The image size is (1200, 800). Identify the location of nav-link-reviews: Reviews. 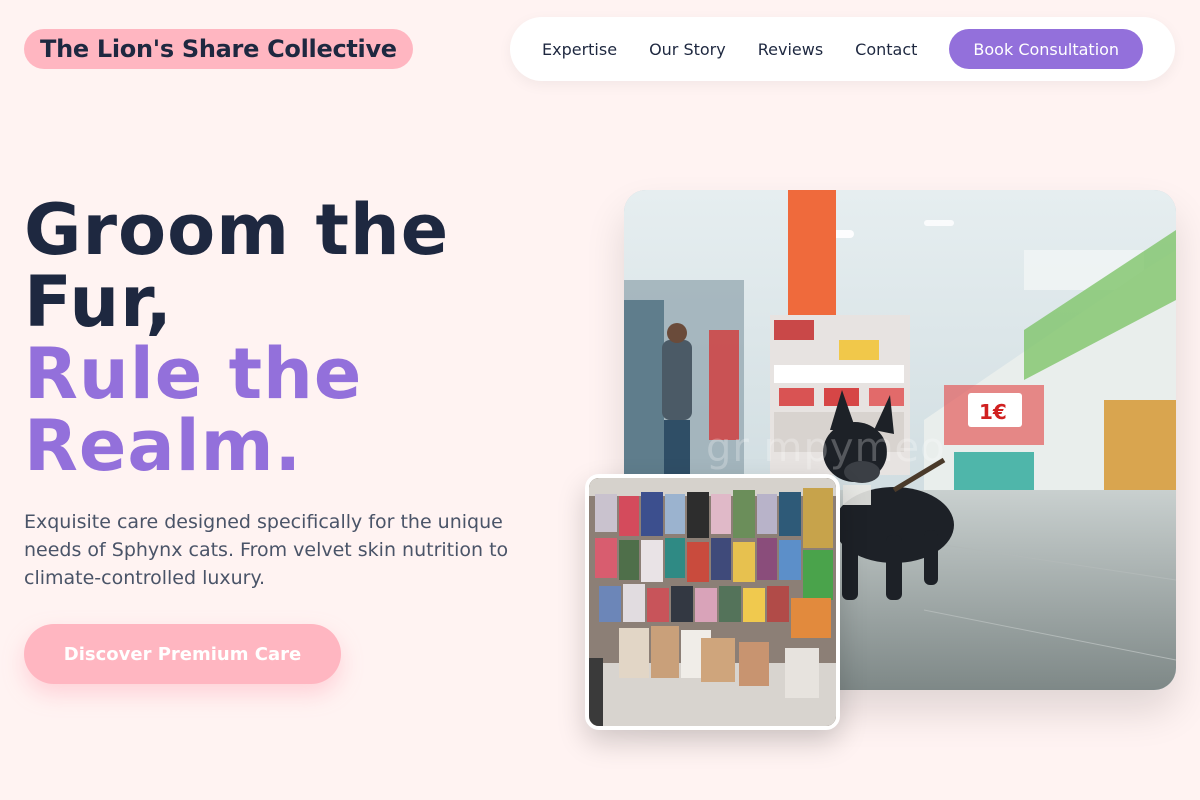
(790, 49).